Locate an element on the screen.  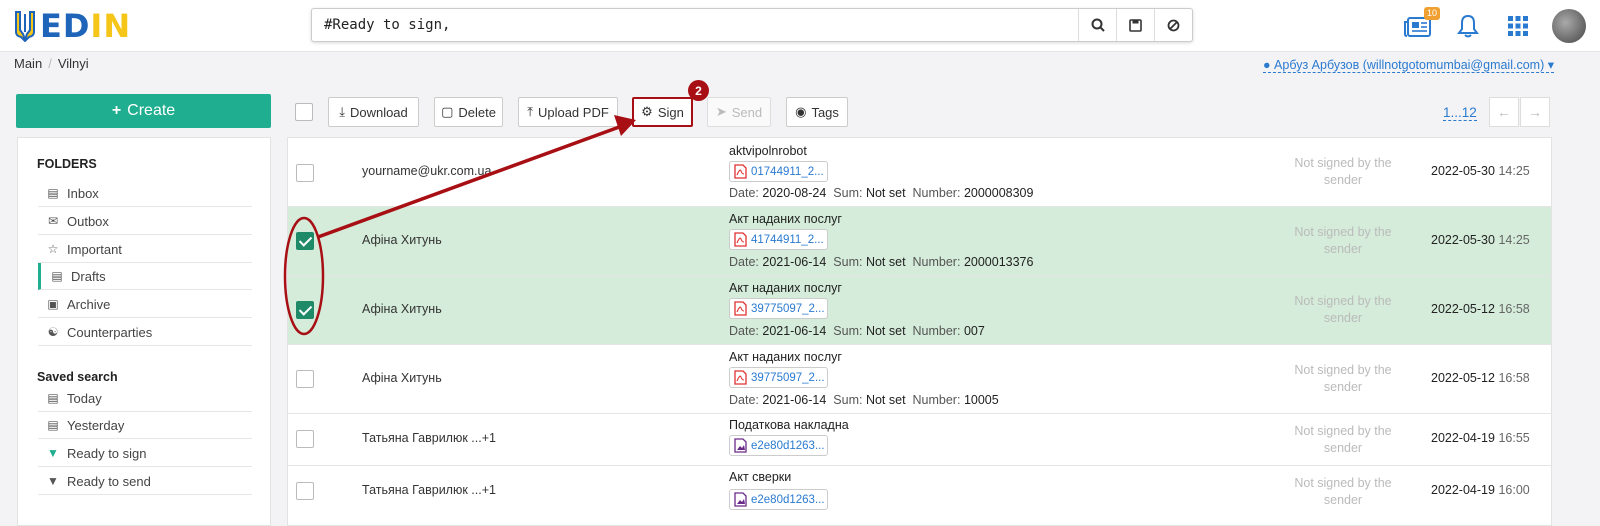
bell-icon is located at coordinates (1468, 26).